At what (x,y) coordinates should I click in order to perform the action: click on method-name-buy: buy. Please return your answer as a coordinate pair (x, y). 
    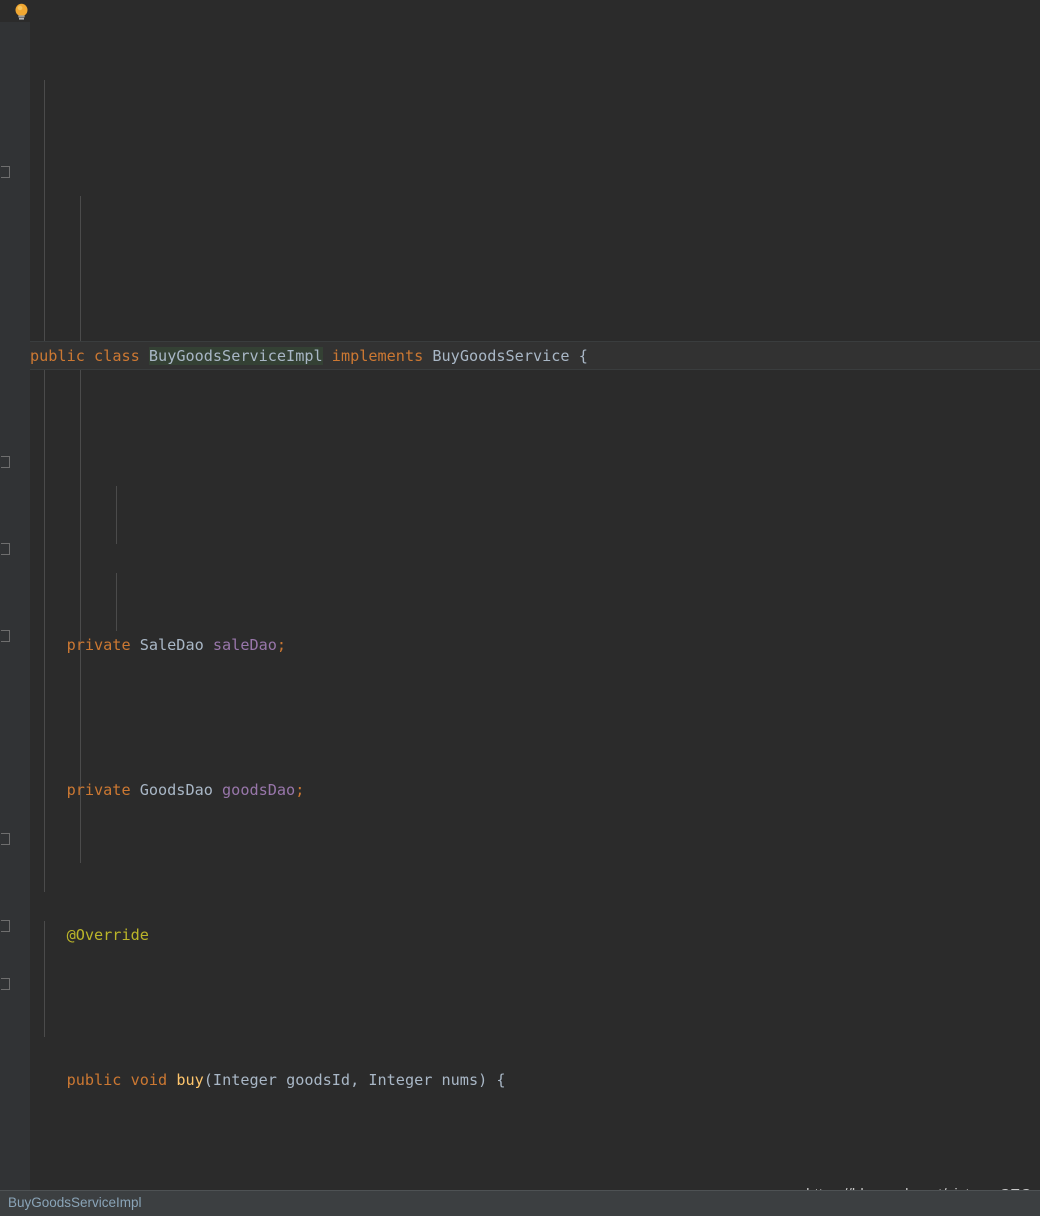
    Looking at the image, I should click on (190, 1080).